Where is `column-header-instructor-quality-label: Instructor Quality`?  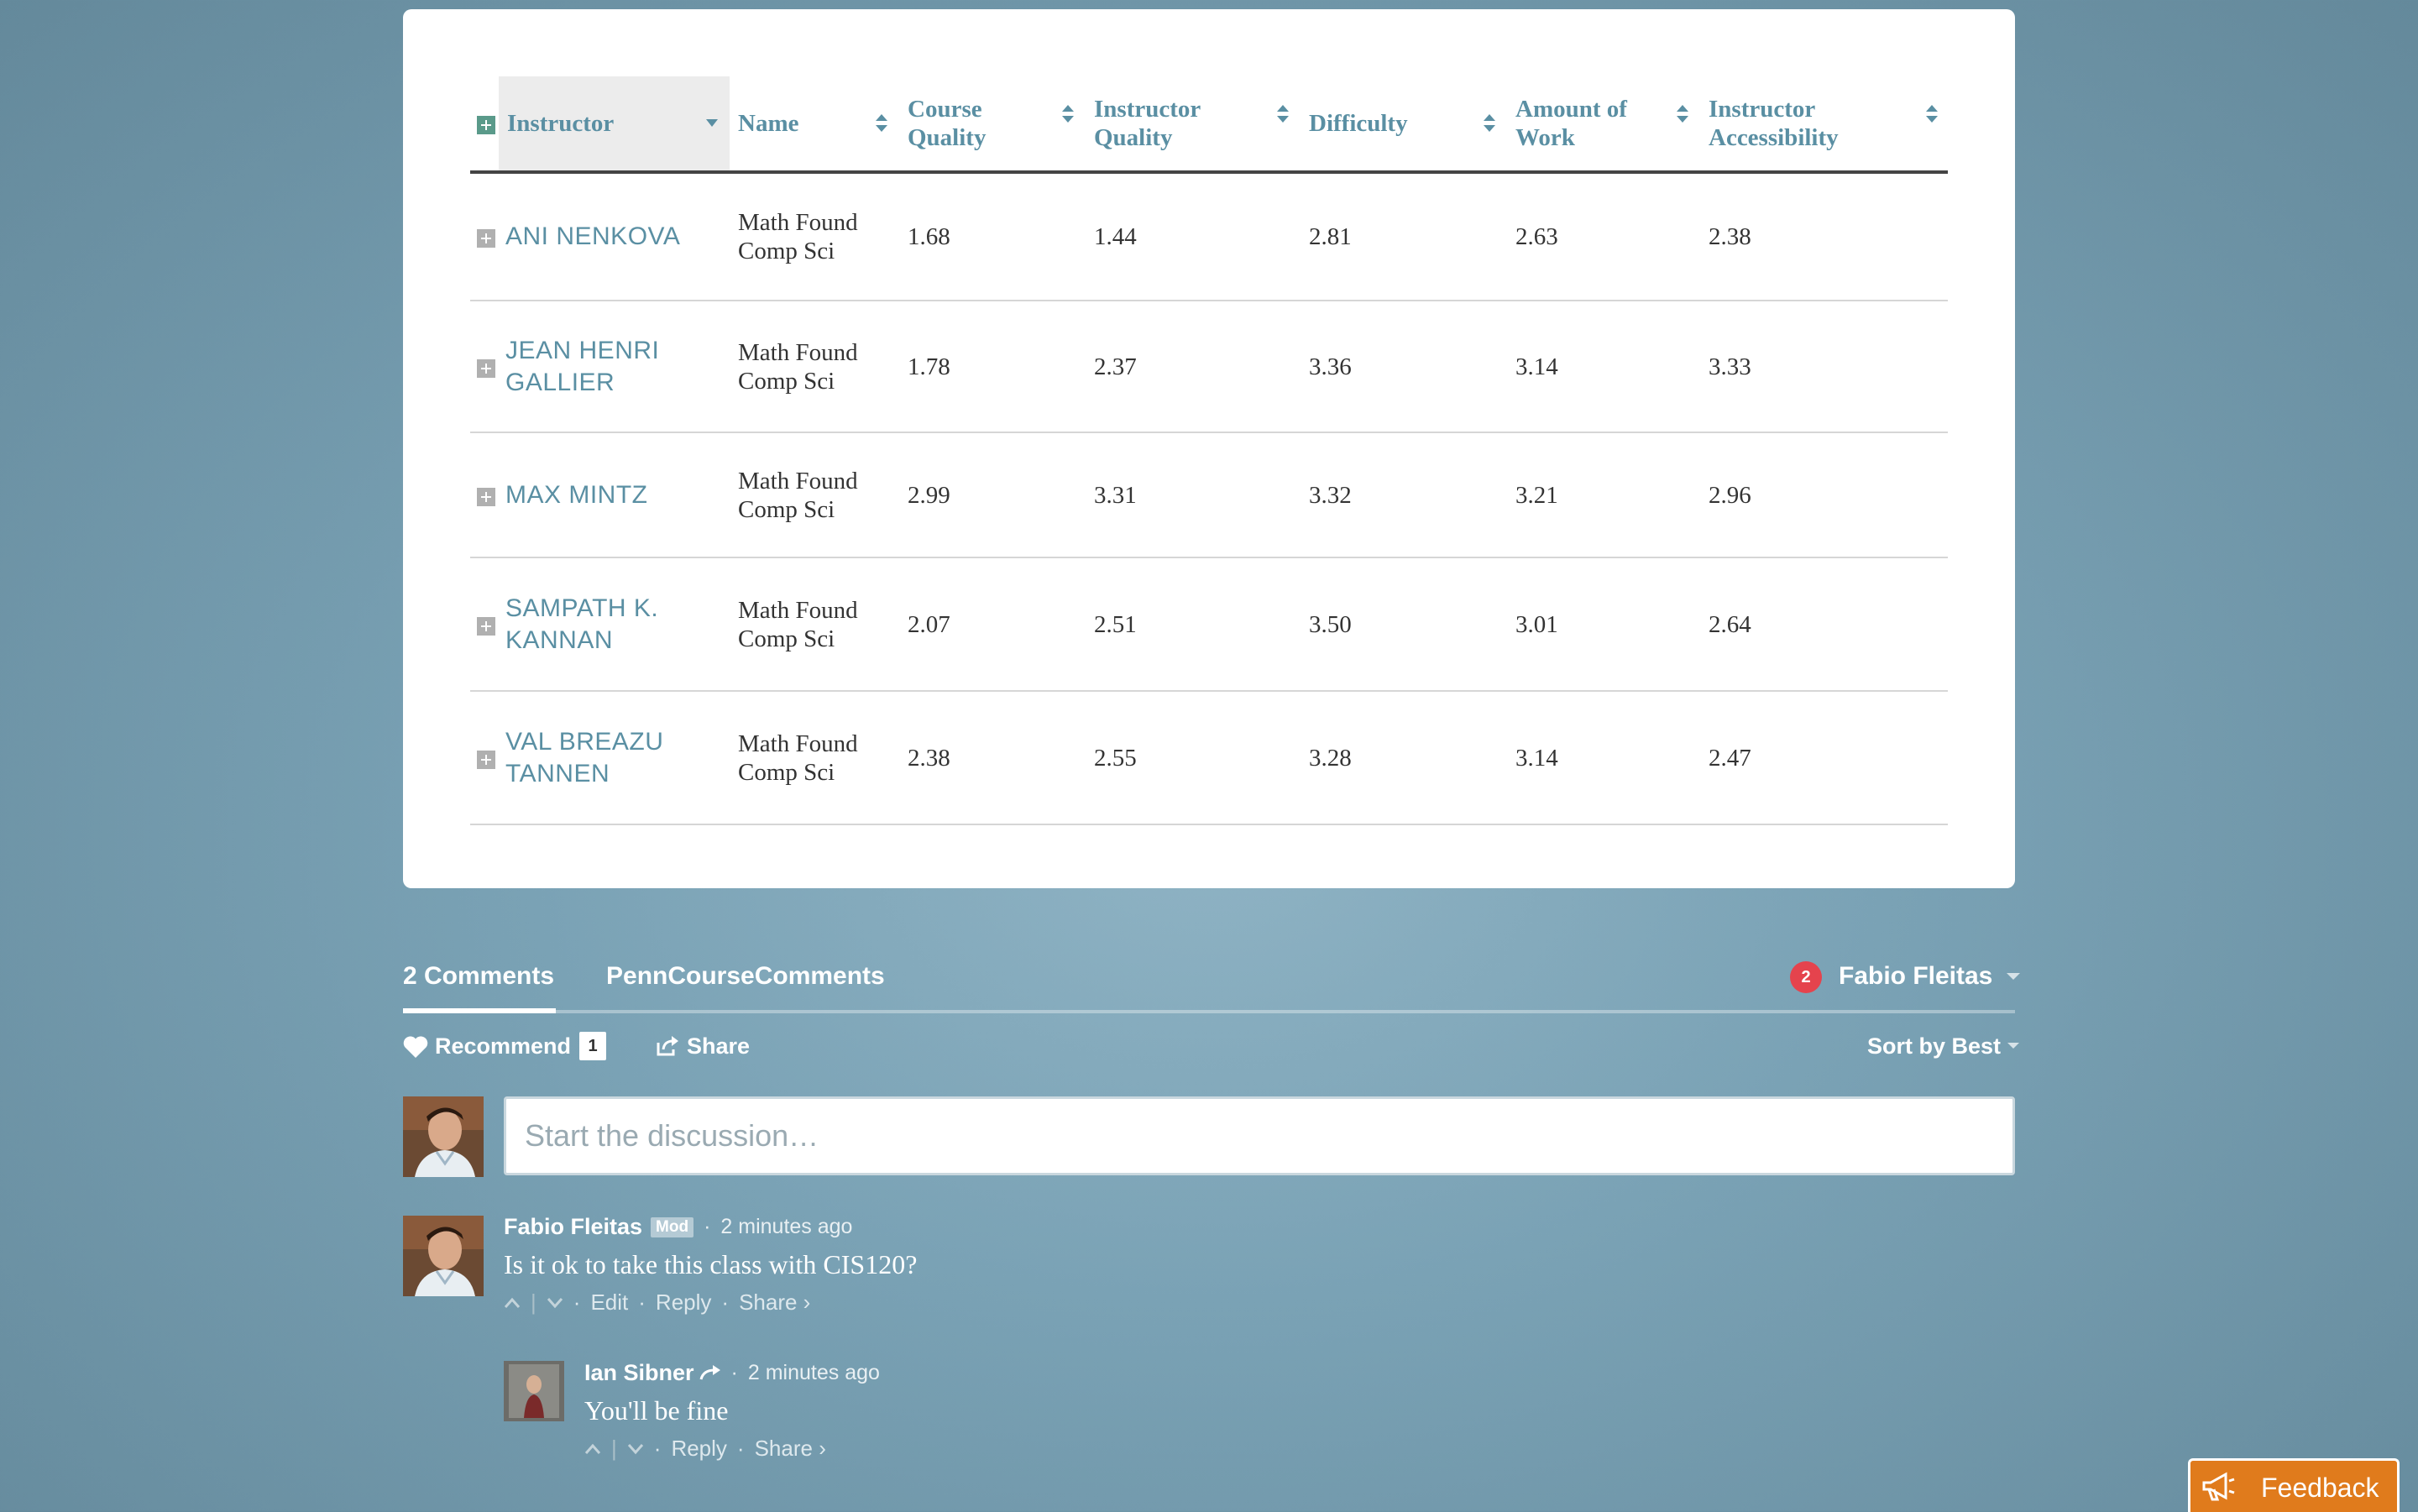 column-header-instructor-quality-label: Instructor Quality is located at coordinates (1147, 123).